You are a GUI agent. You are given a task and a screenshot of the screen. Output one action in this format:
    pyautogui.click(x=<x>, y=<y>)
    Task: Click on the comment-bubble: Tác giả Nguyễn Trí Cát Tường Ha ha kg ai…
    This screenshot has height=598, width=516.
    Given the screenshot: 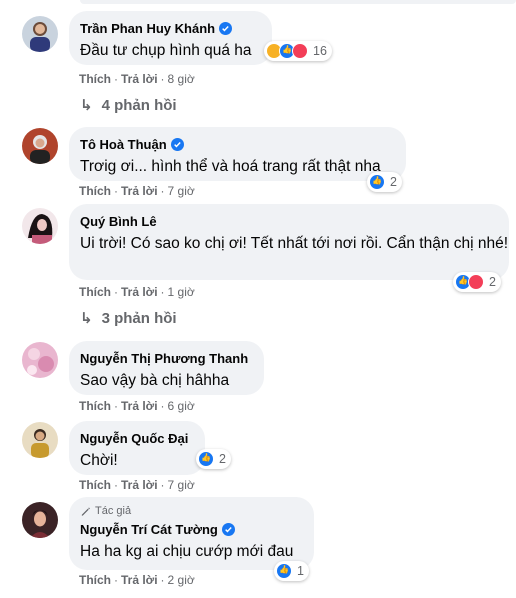 What is the action you would take?
    pyautogui.click(x=191, y=533)
    